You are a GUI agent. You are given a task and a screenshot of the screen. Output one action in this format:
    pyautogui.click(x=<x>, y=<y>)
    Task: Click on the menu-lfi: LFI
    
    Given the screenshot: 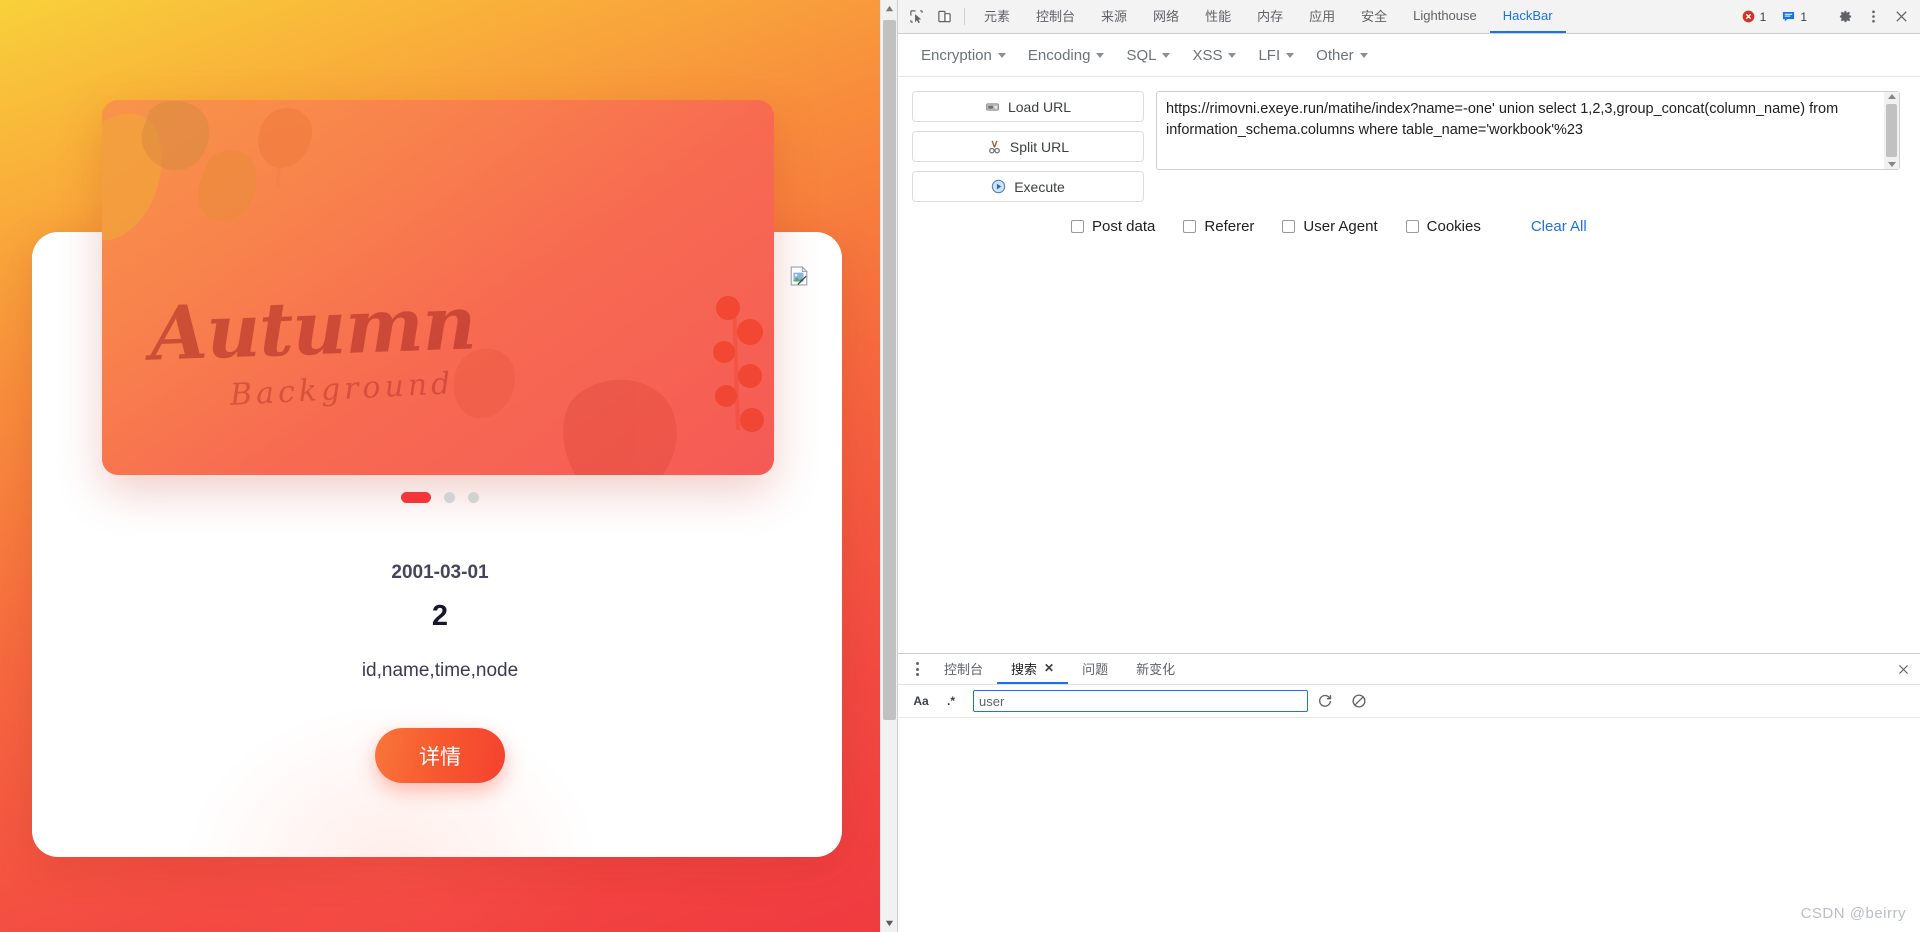 What is the action you would take?
    pyautogui.click(x=1276, y=55)
    